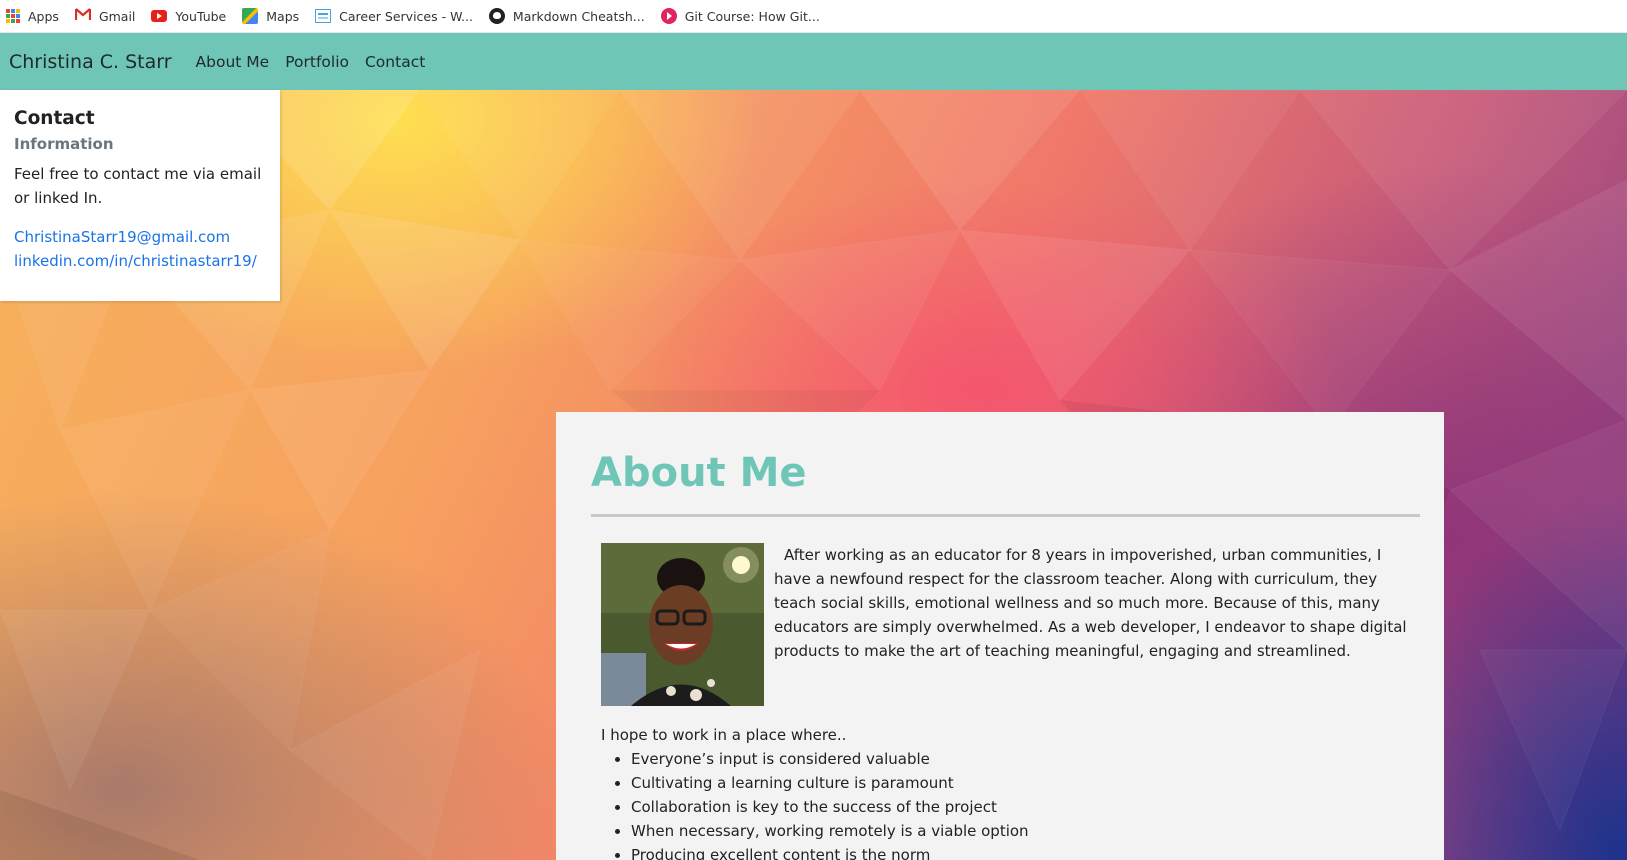  Describe the element at coordinates (250, 16) in the screenshot. I see `maps-icon` at that location.